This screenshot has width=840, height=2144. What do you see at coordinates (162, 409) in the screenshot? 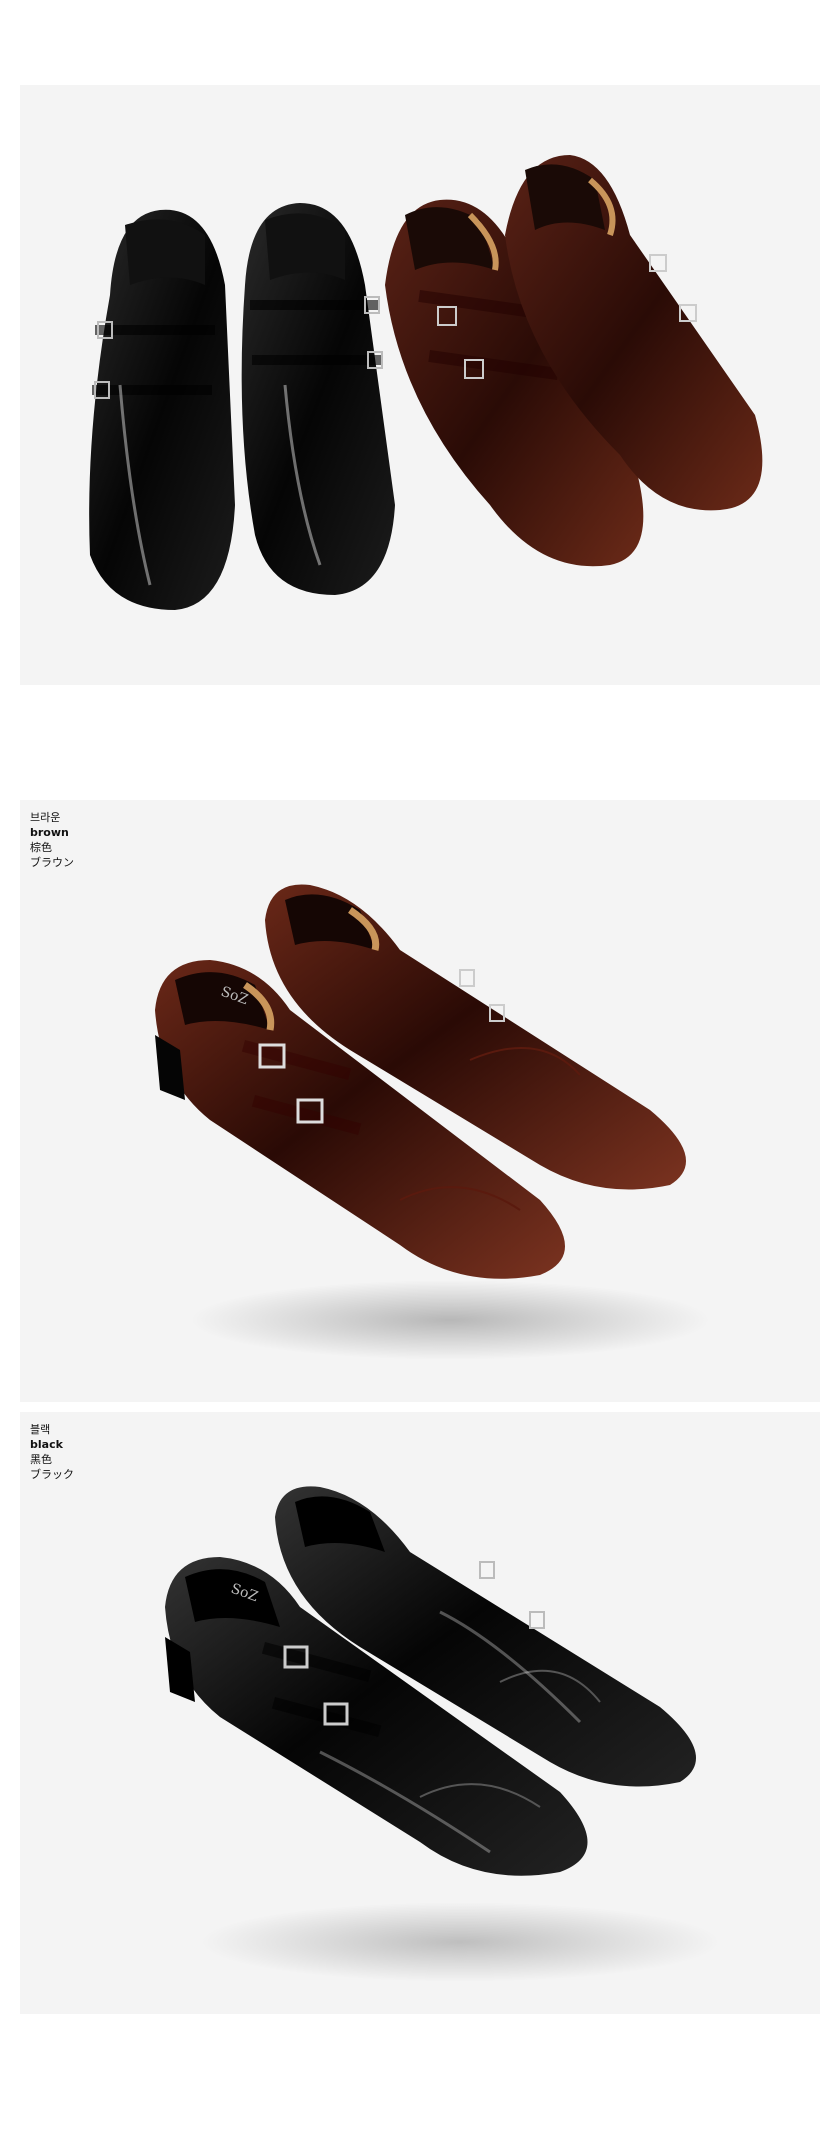
I see `black-shoe-left` at bounding box center [162, 409].